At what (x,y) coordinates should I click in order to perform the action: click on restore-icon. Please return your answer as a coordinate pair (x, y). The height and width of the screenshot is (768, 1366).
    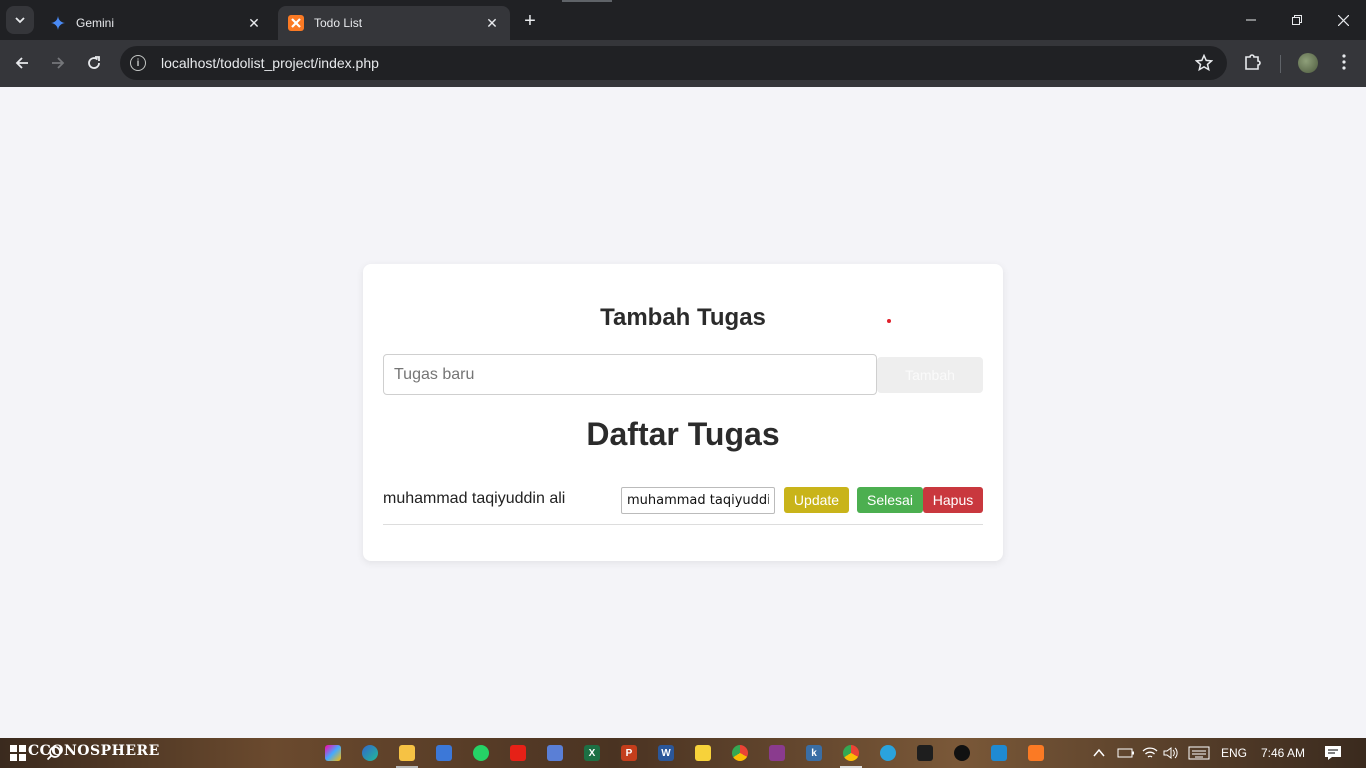
    Looking at the image, I should click on (1297, 20).